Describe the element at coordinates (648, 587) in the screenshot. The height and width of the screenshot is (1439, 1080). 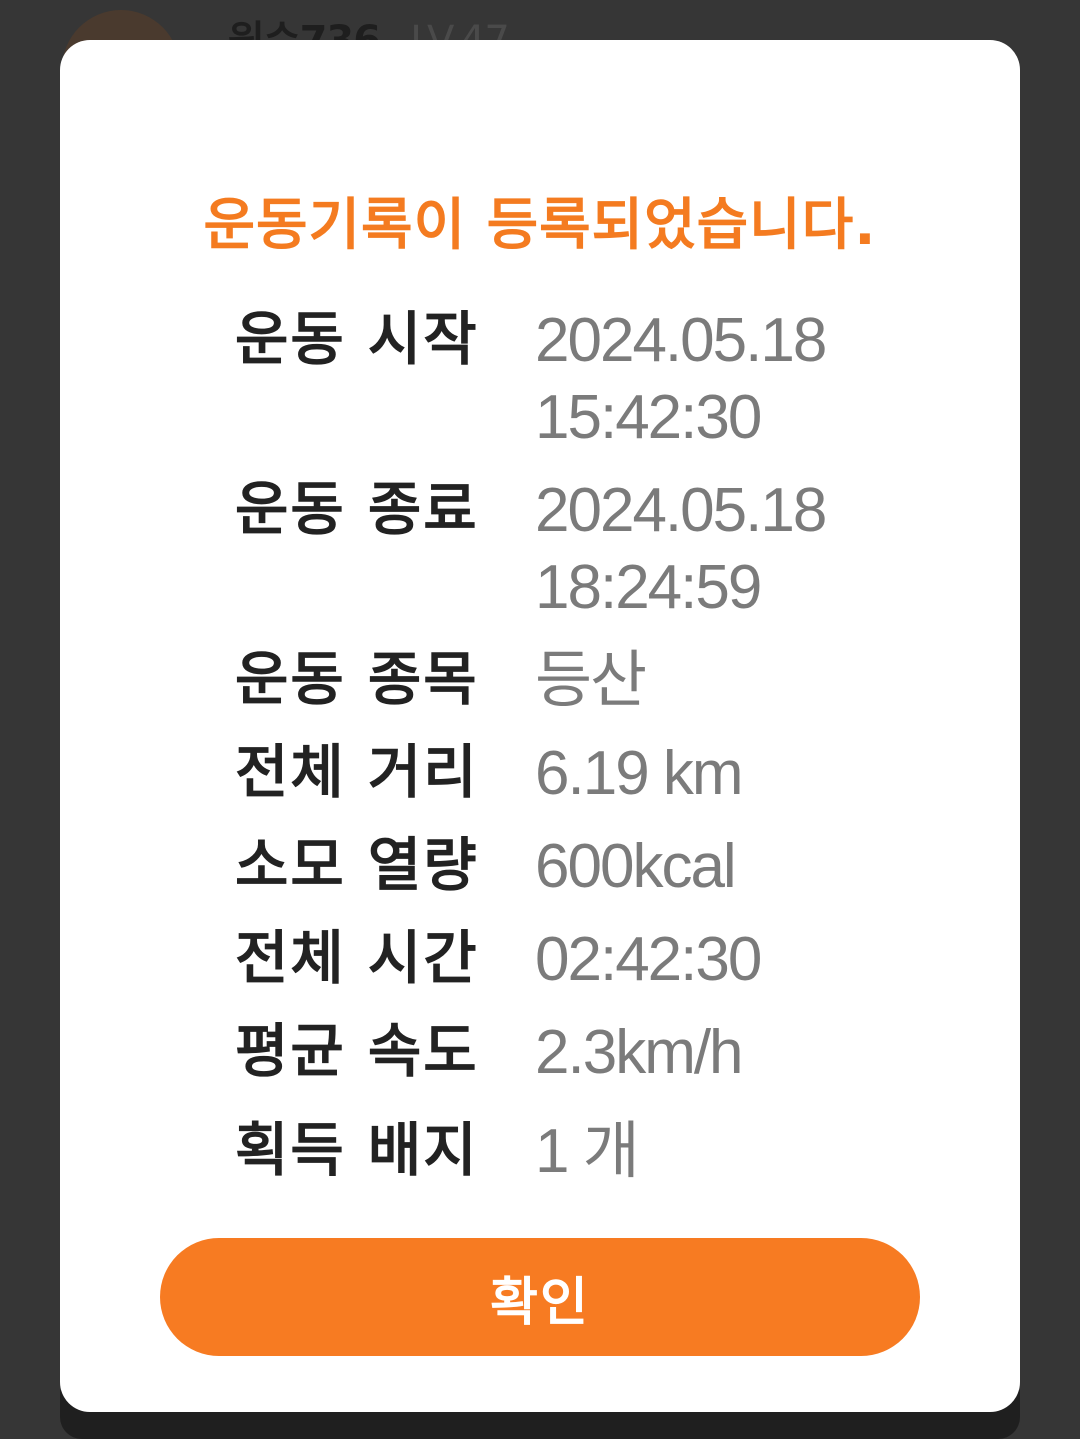
I see `value-end-clock: 18:24:59` at that location.